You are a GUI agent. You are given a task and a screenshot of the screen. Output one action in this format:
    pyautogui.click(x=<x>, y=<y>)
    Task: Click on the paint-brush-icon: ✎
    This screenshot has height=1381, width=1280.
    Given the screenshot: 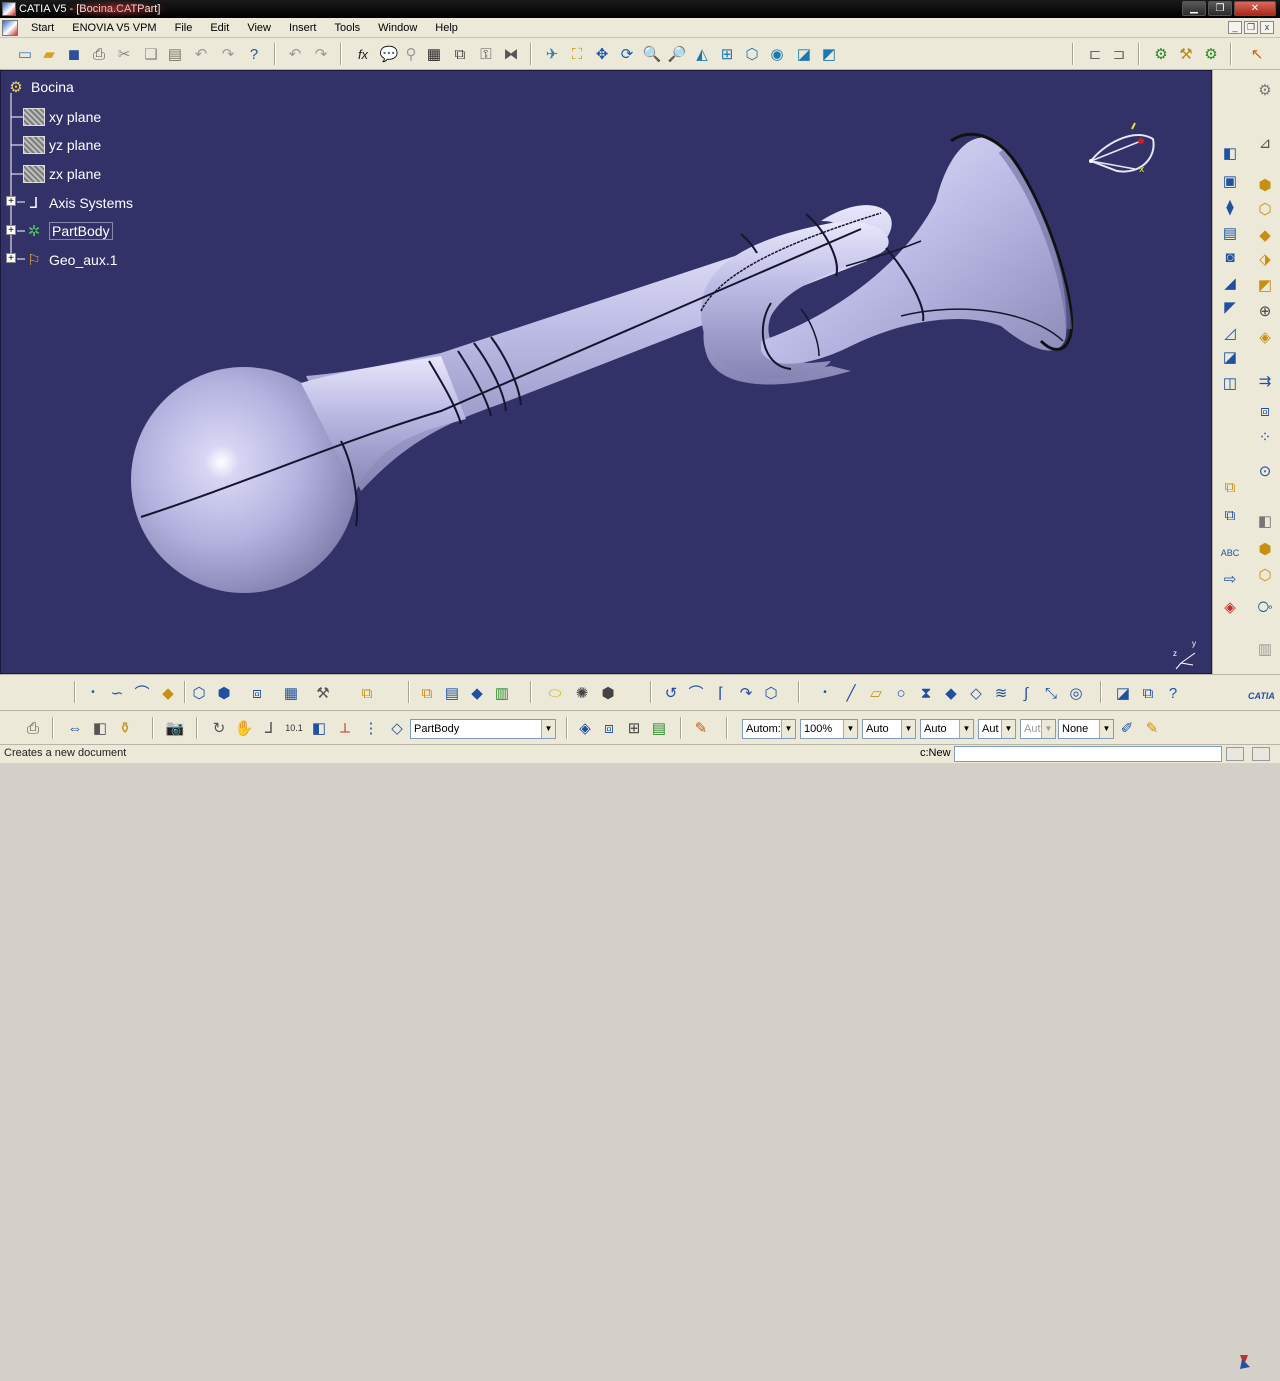 What is the action you would take?
    pyautogui.click(x=701, y=728)
    